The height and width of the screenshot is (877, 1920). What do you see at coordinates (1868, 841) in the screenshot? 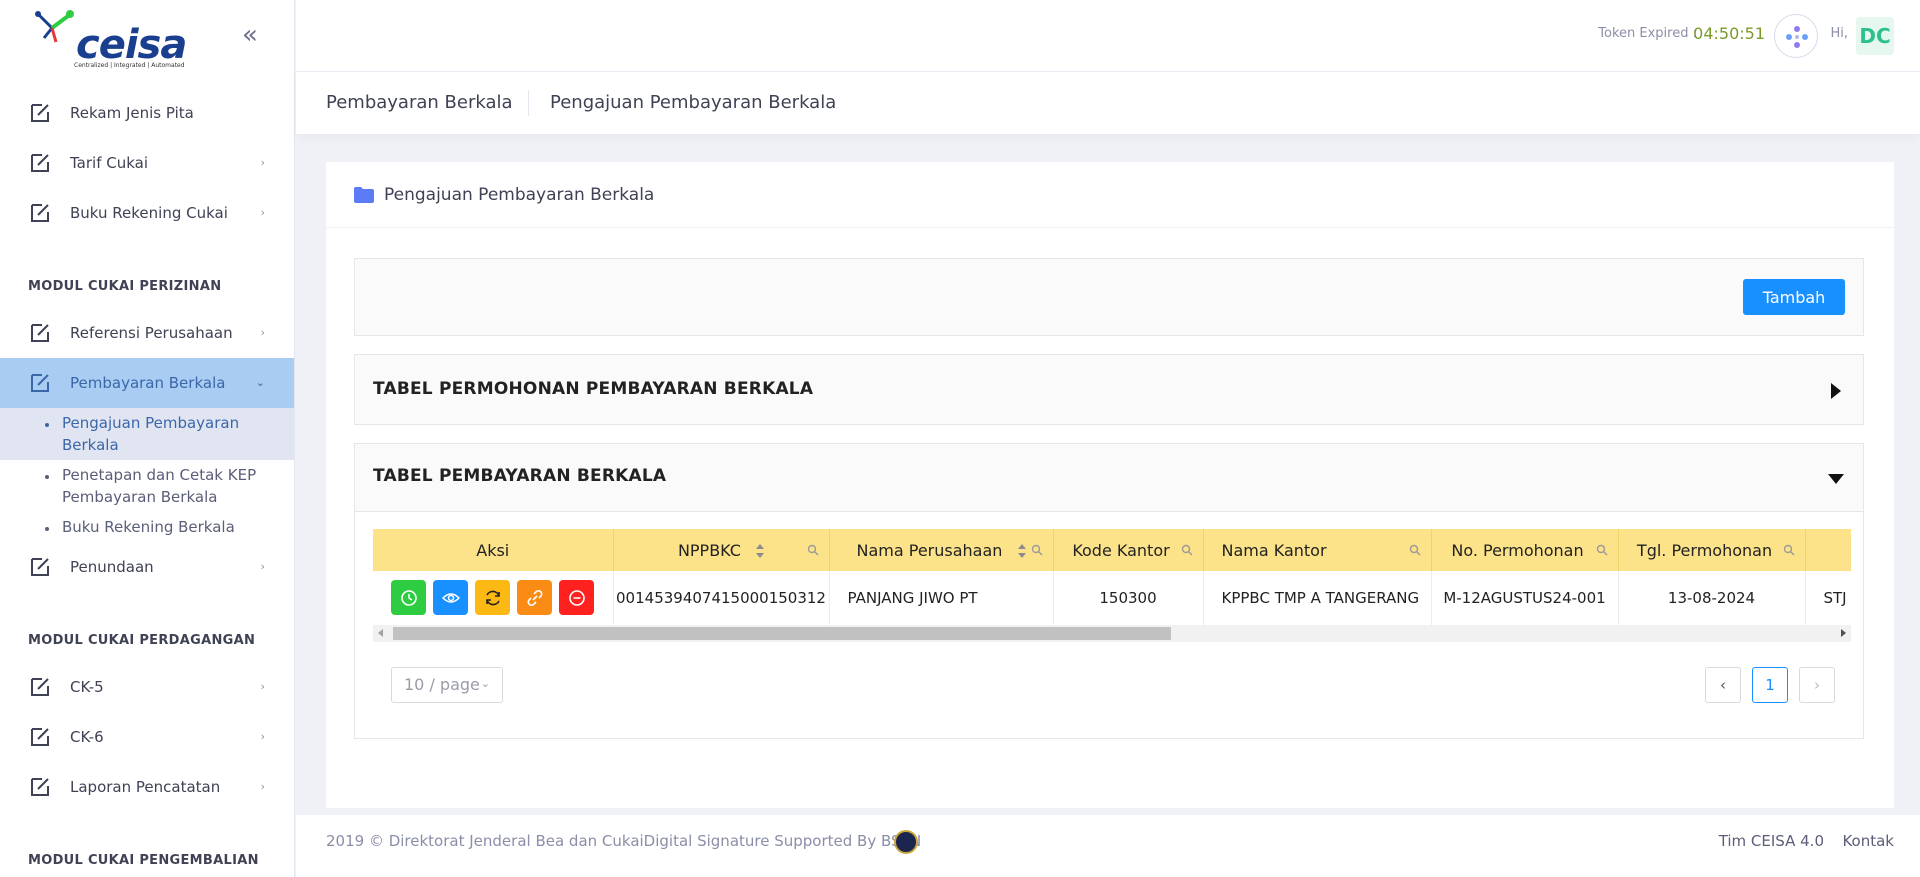
I see `footer-link-contact: Kontak` at bounding box center [1868, 841].